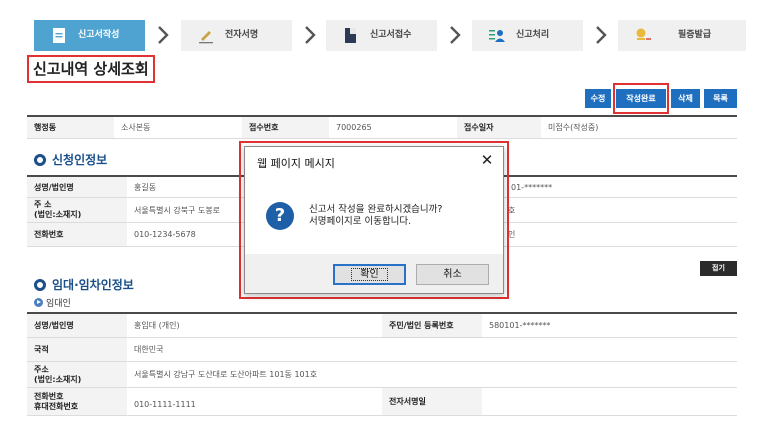  What do you see at coordinates (376, 209) in the screenshot?
I see `dialog-message-line1: 신고서 작성을 완료하시겠습니까?` at bounding box center [376, 209].